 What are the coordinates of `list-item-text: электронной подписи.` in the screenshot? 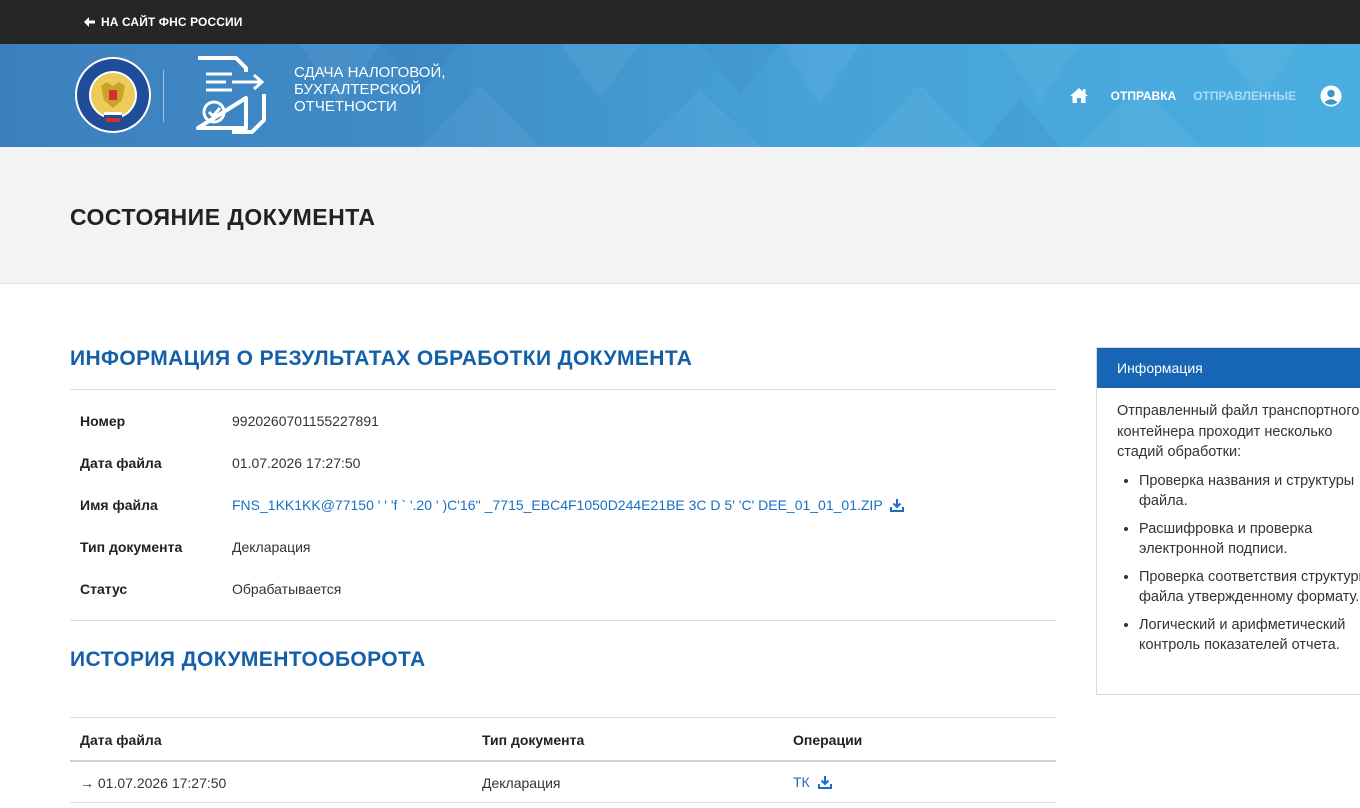 It's located at (1213, 549).